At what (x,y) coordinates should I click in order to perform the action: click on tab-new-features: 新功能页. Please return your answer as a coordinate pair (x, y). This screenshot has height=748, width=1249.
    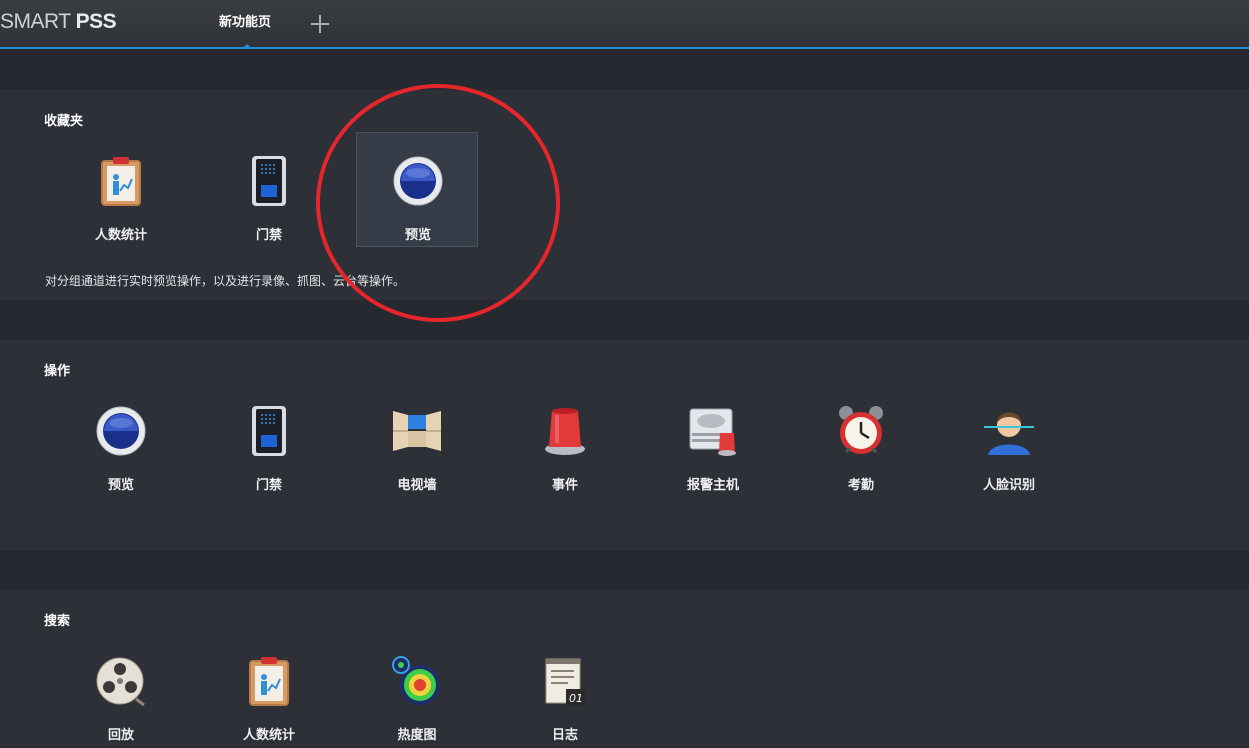
    Looking at the image, I should click on (245, 24).